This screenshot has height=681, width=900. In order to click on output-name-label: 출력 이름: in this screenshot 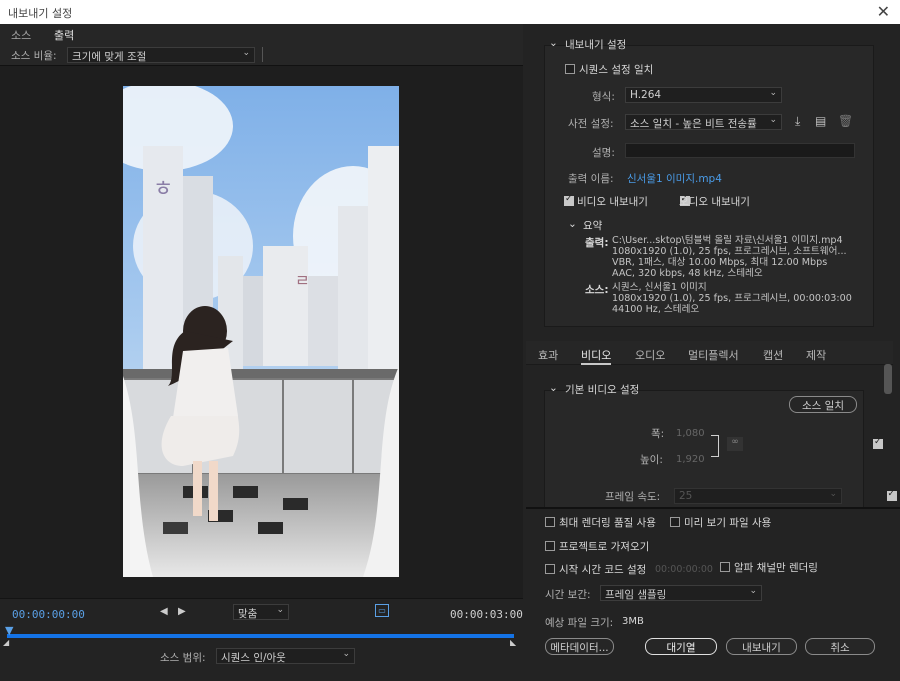, I will do `click(591, 179)`.